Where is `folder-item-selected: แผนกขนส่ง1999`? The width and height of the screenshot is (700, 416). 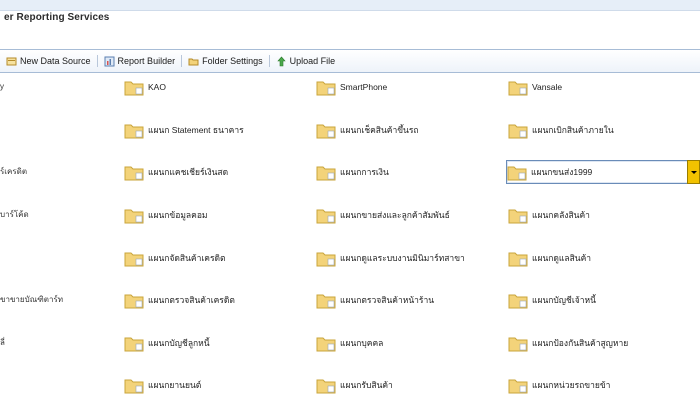 folder-item-selected: แผนกขนส่ง1999 is located at coordinates (603, 172).